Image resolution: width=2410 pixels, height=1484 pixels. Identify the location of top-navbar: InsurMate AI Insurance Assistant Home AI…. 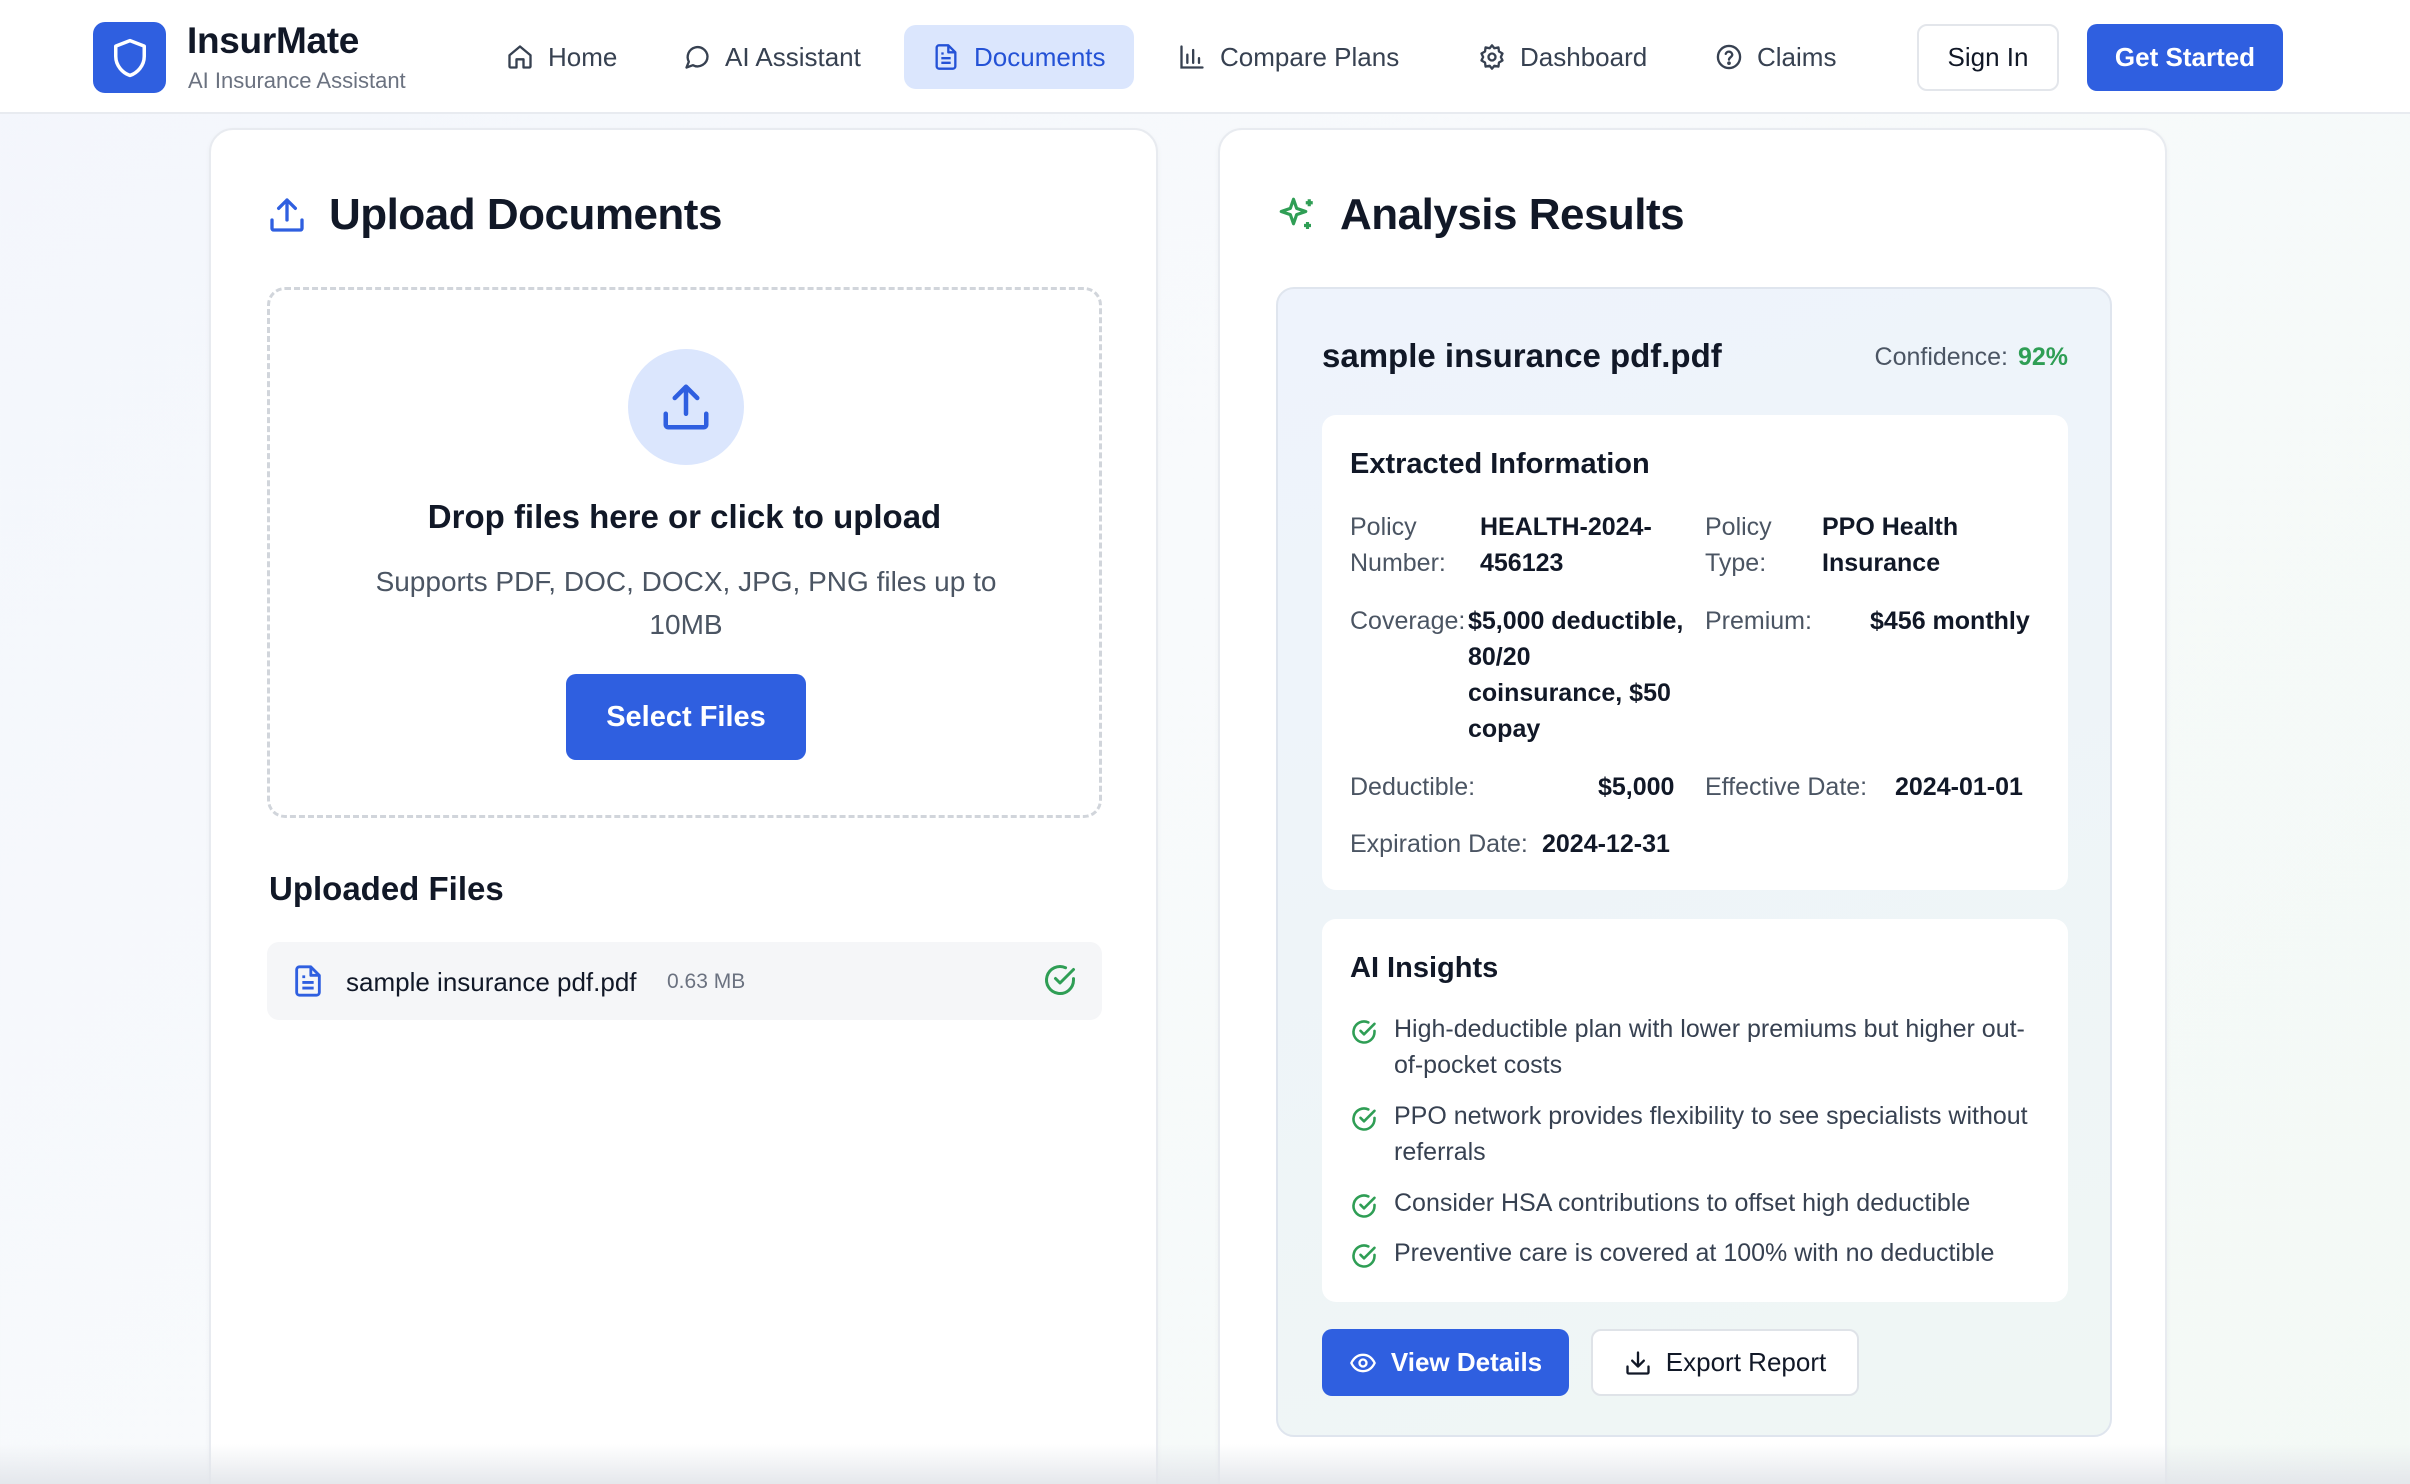
(1205, 57).